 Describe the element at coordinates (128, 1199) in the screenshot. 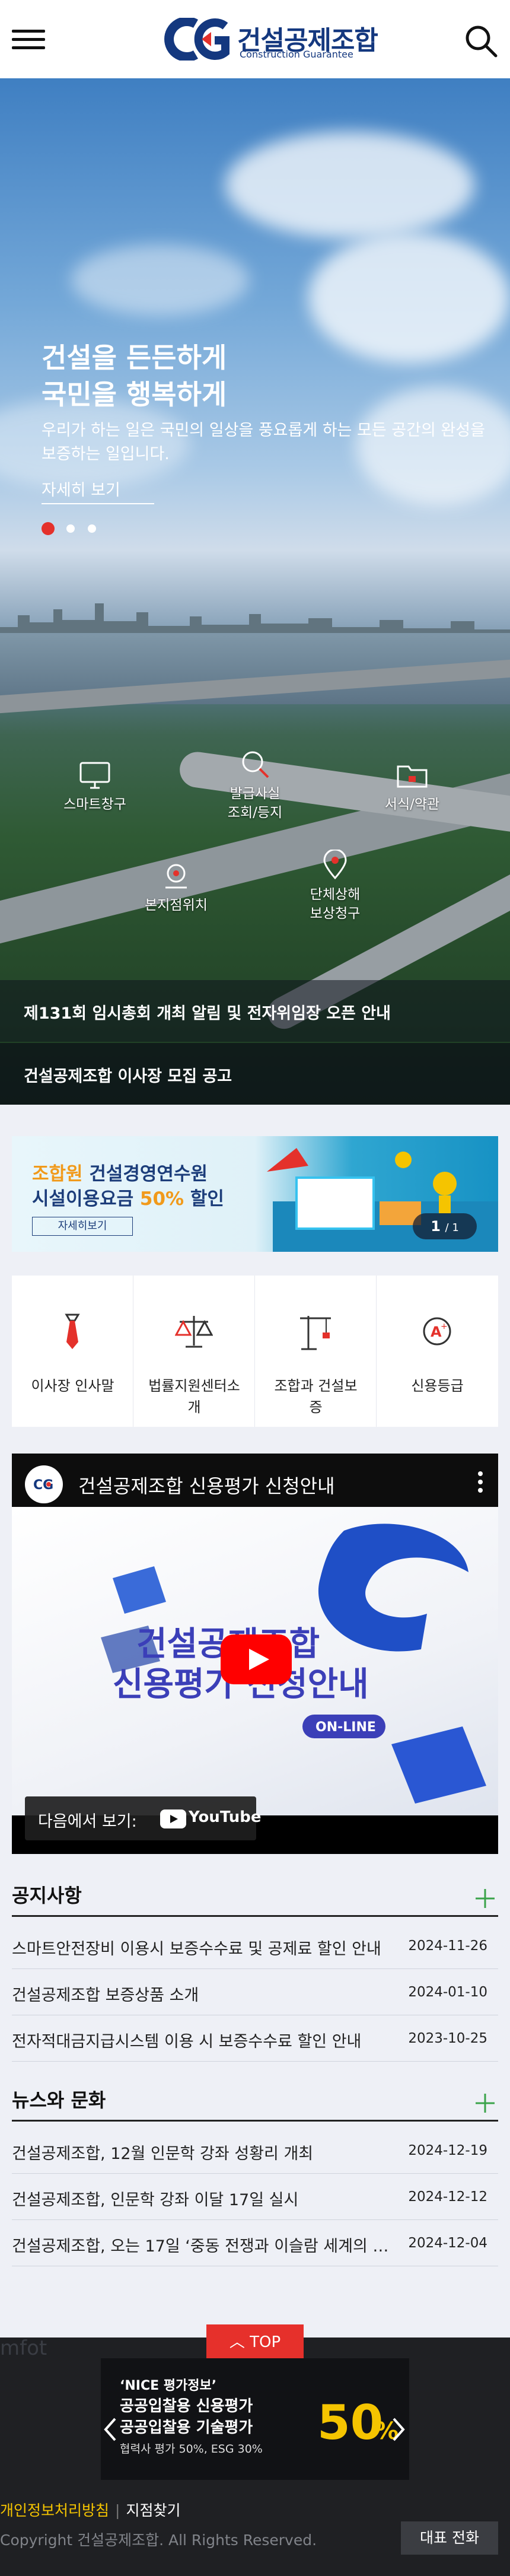

I see `banner-line2: 시설이용요금 50% 할인` at that location.